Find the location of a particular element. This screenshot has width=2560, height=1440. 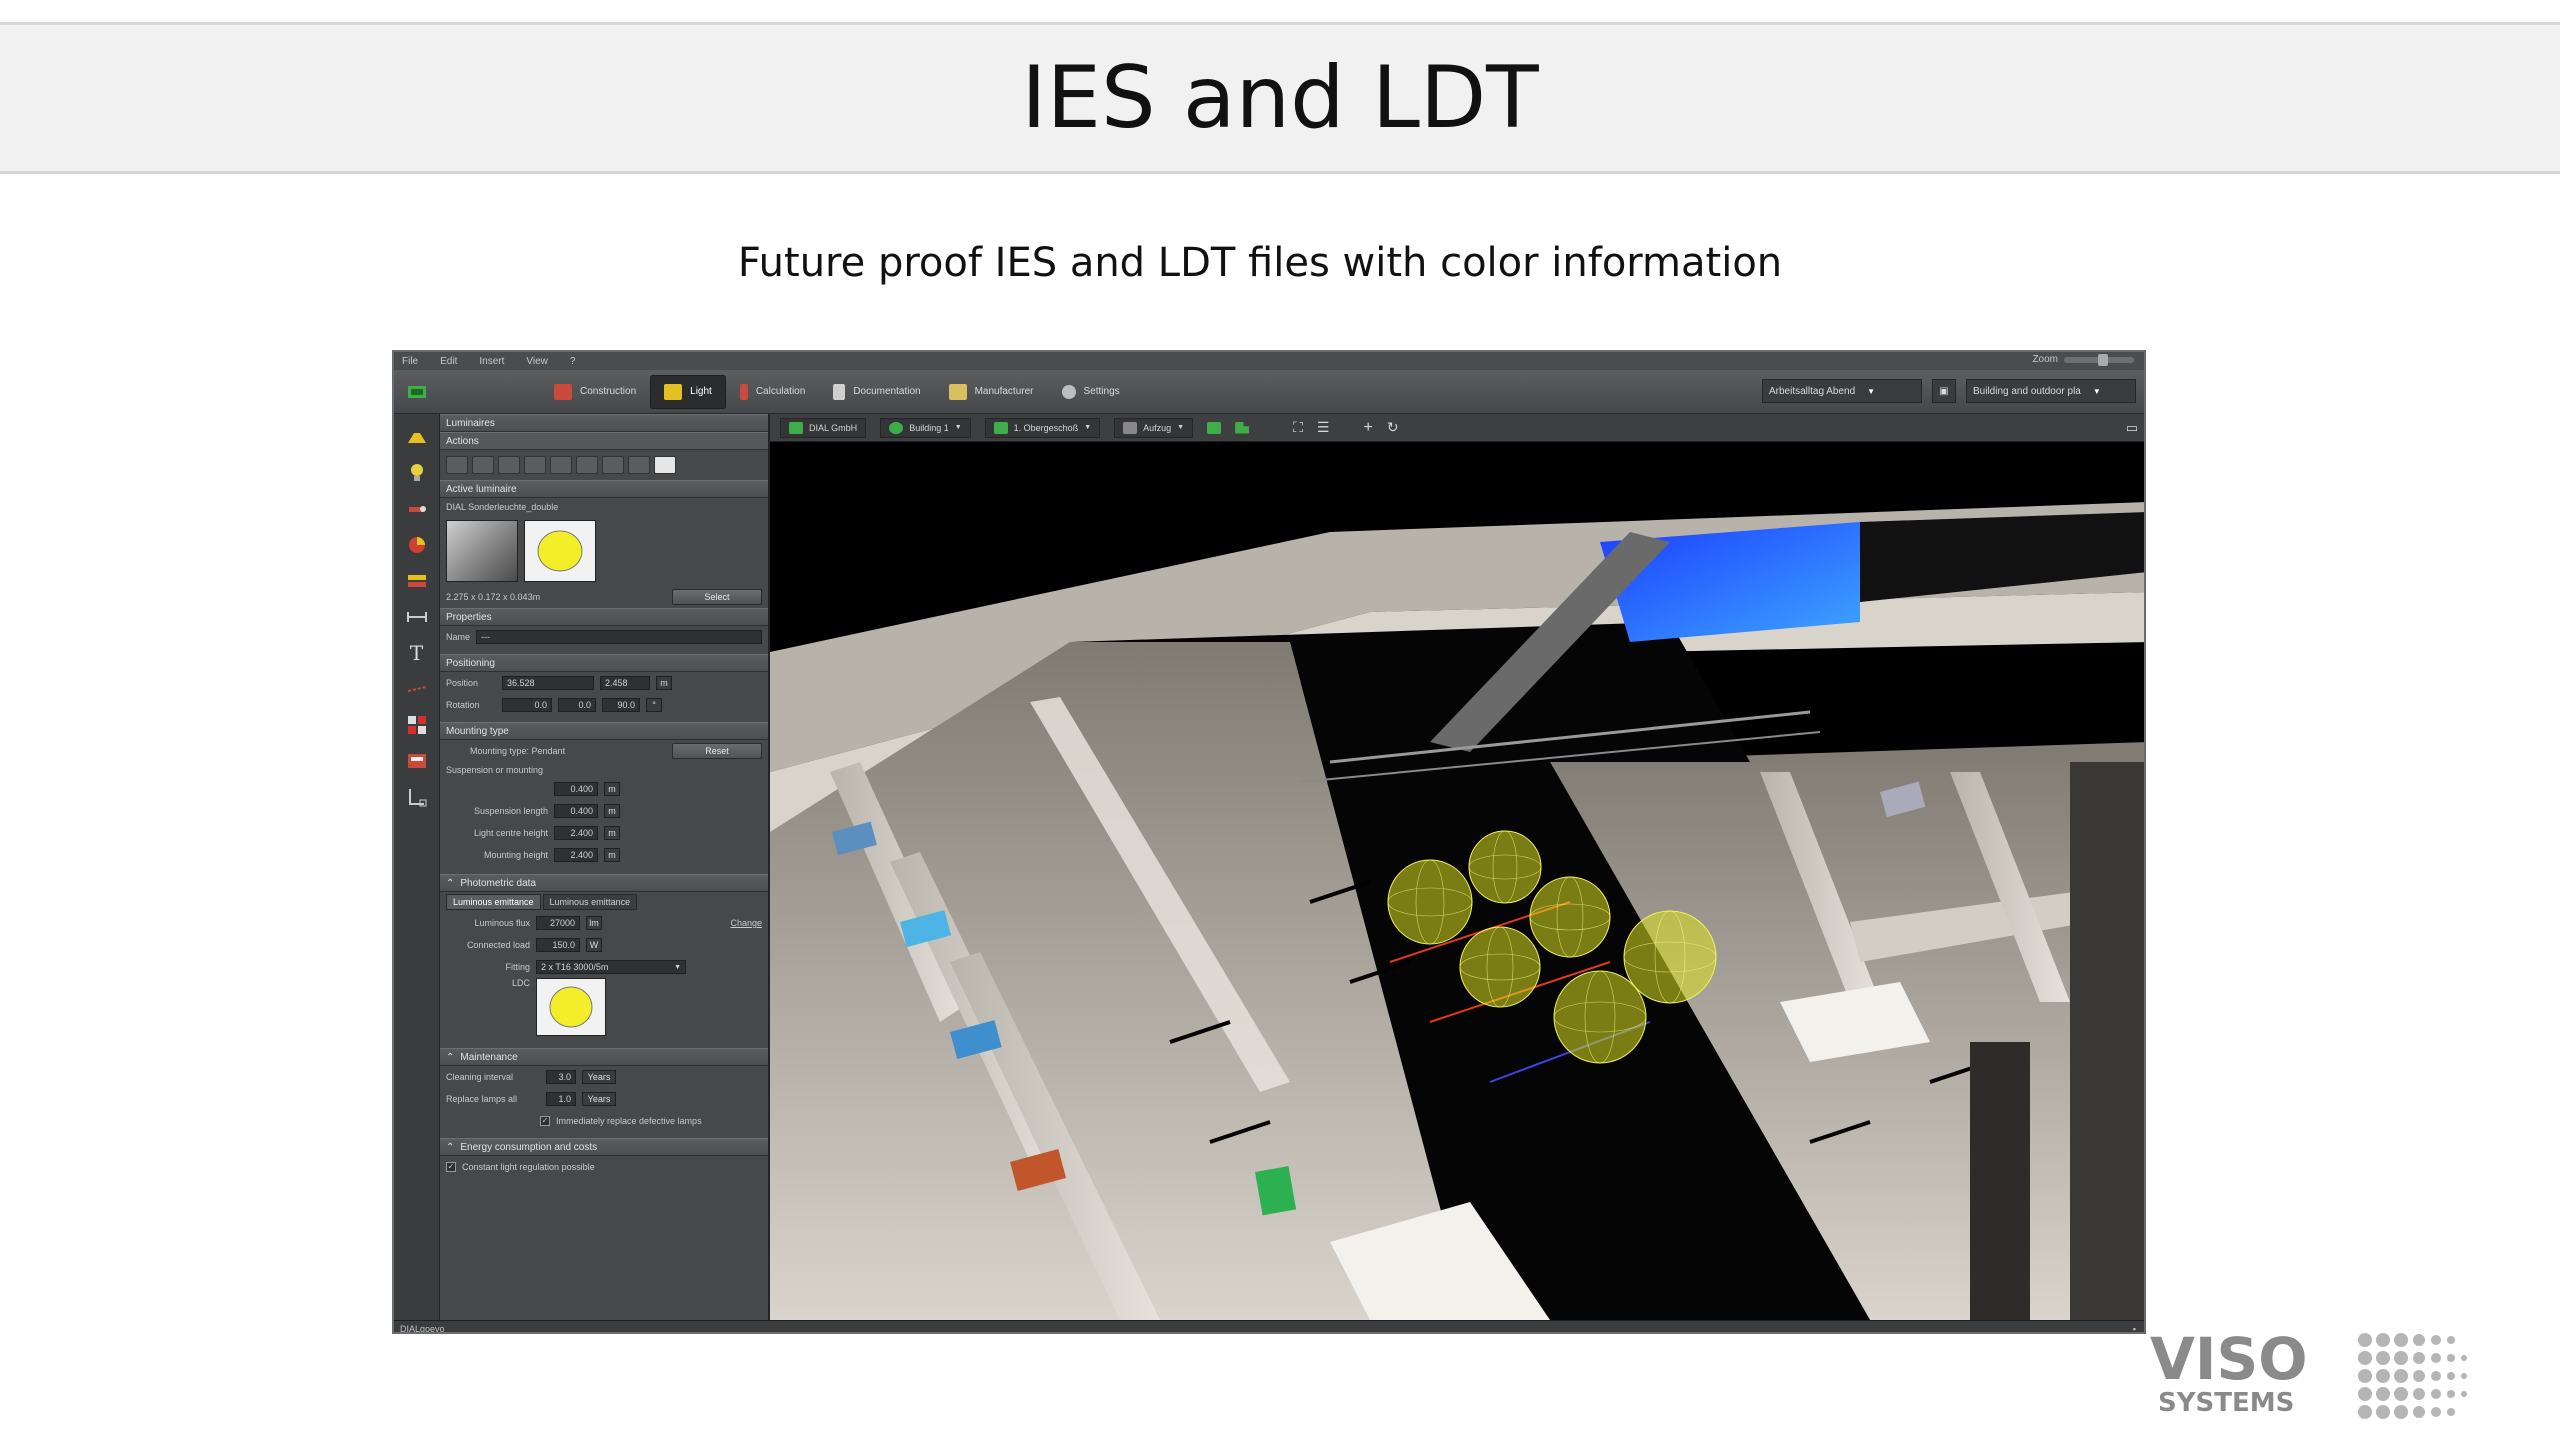

name-field: --- is located at coordinates (619, 637).